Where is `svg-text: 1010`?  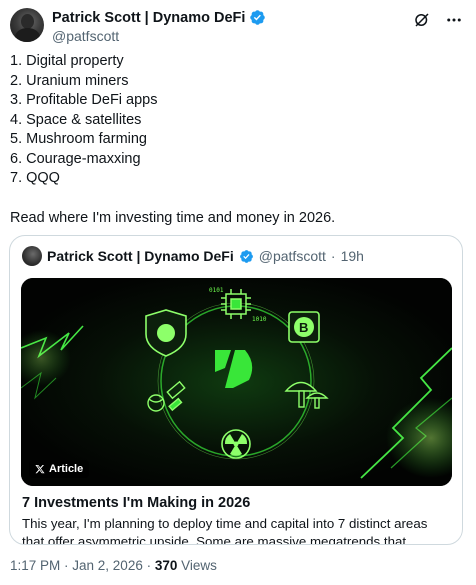 svg-text: 1010 is located at coordinates (259, 319).